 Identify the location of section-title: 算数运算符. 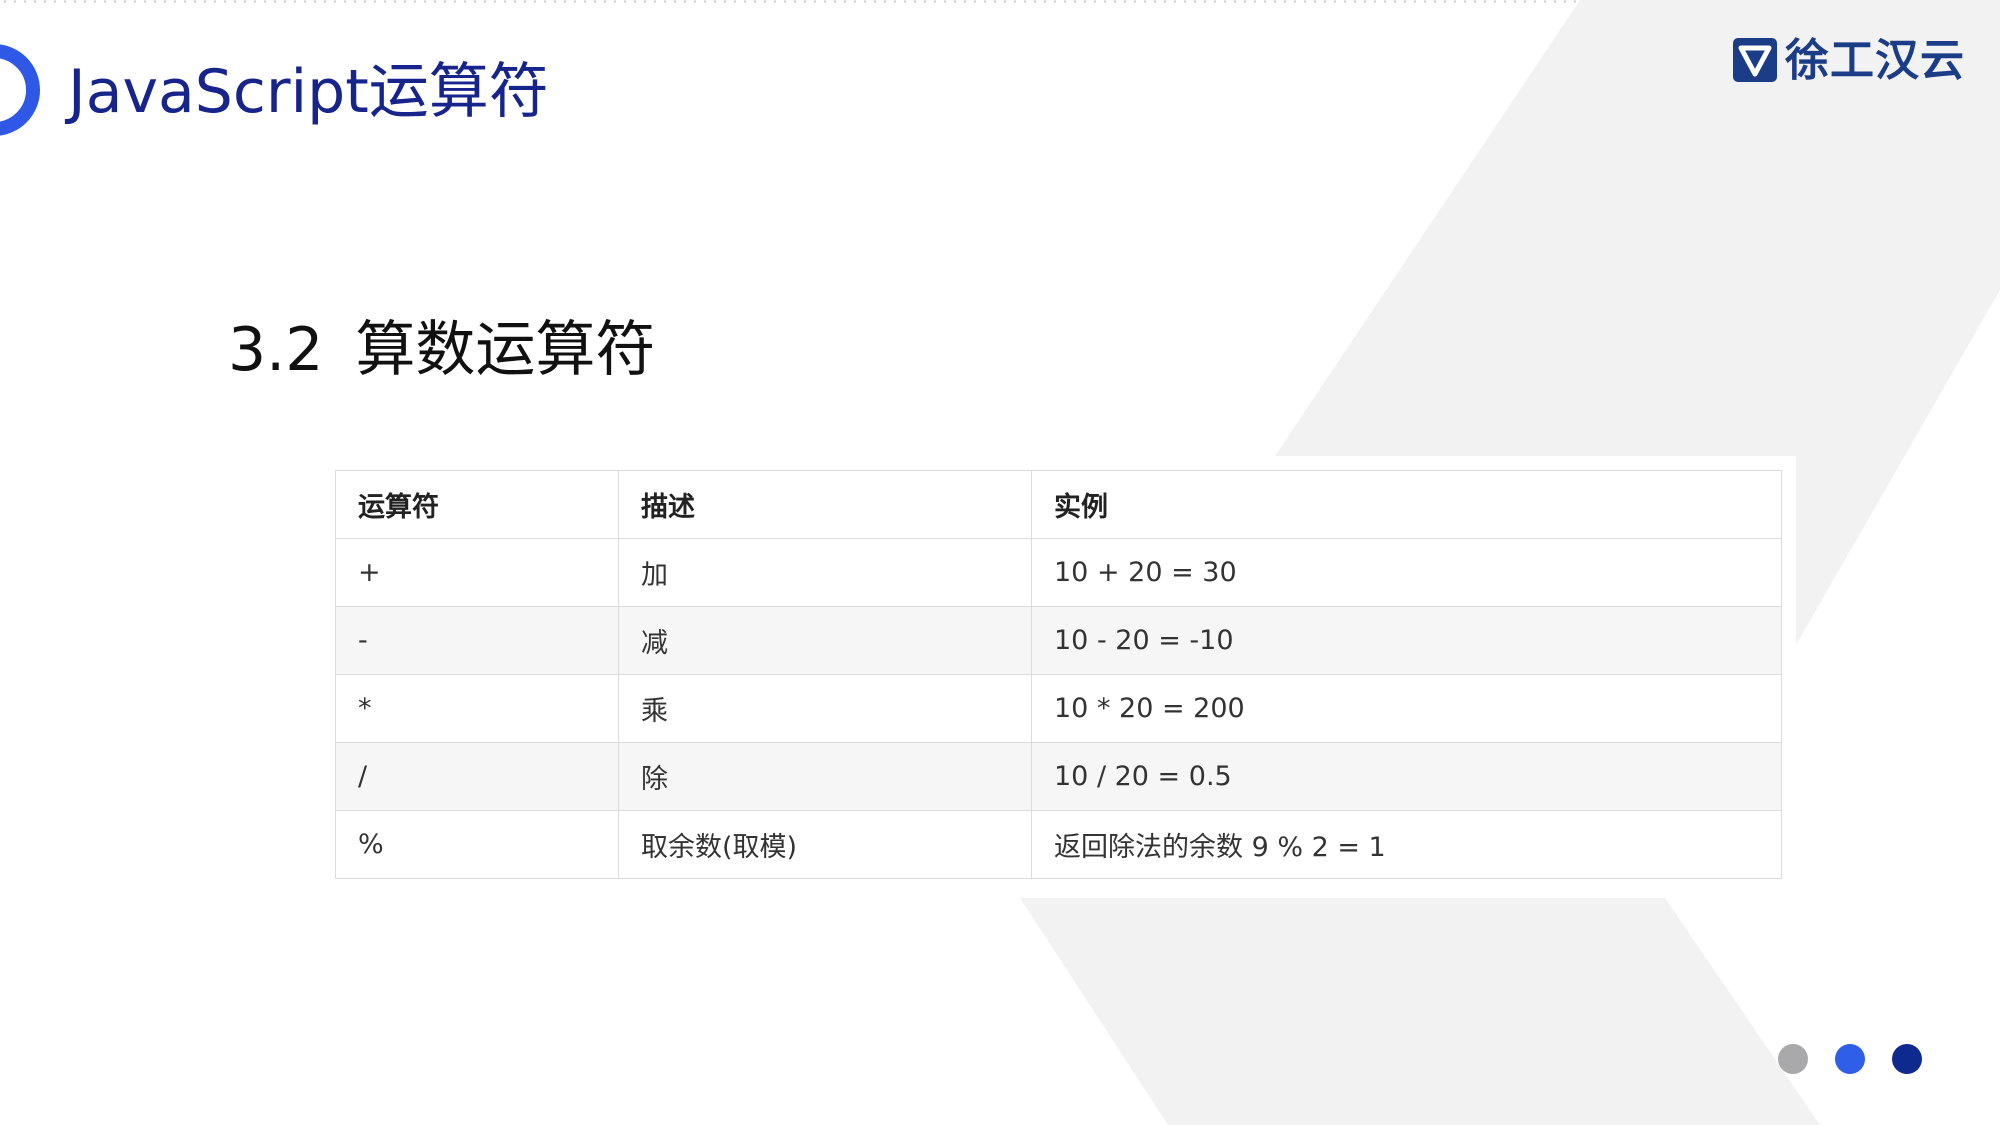
(505, 350).